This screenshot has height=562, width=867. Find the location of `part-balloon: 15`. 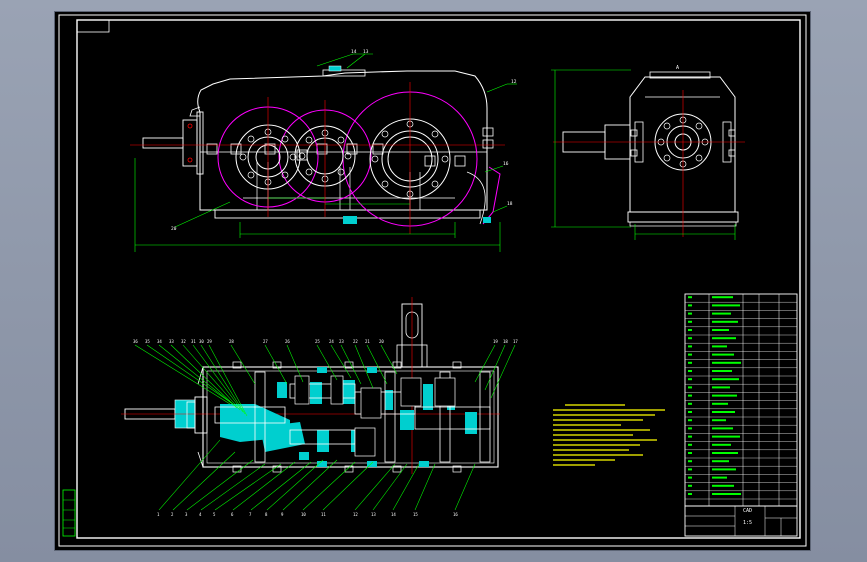

part-balloon: 15 is located at coordinates (415, 514).